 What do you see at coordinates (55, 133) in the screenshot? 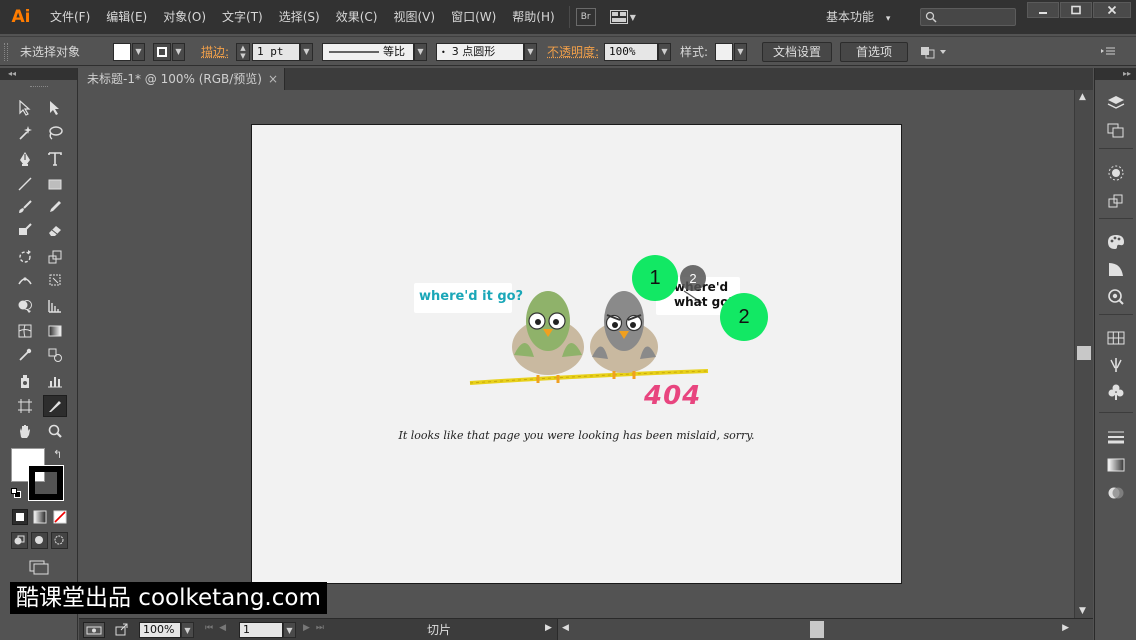
I see `lasso-tool` at bounding box center [55, 133].